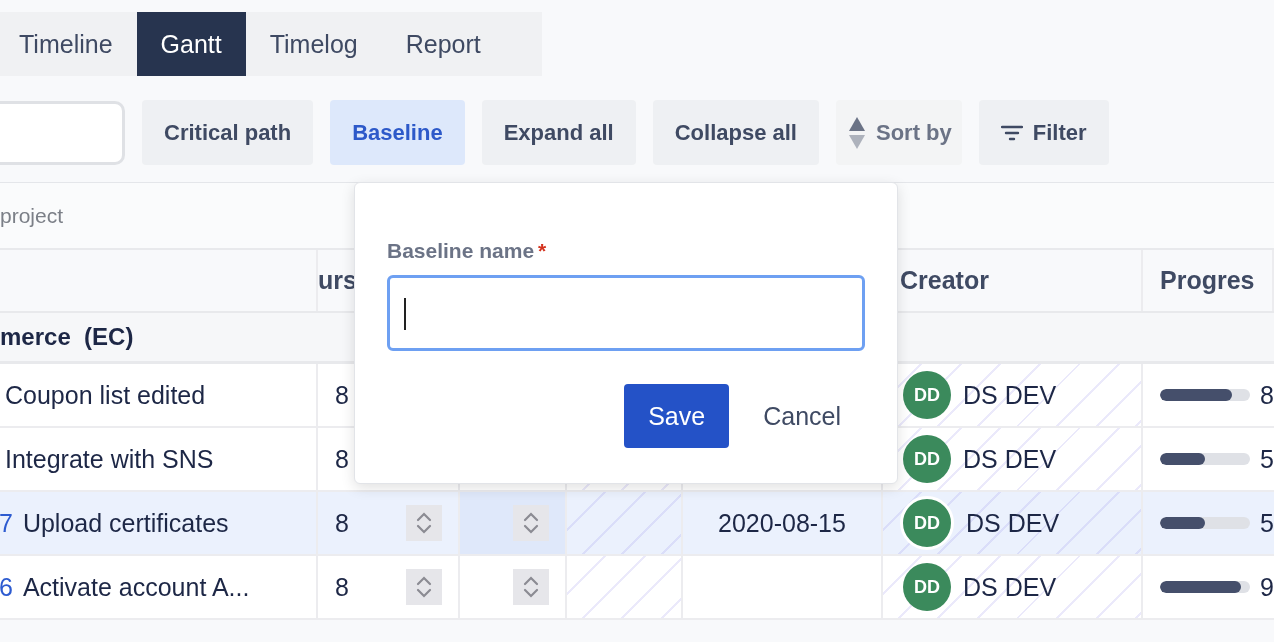 The image size is (1274, 642). Describe the element at coordinates (313, 44) in the screenshot. I see `view-tab: Timelog` at that location.